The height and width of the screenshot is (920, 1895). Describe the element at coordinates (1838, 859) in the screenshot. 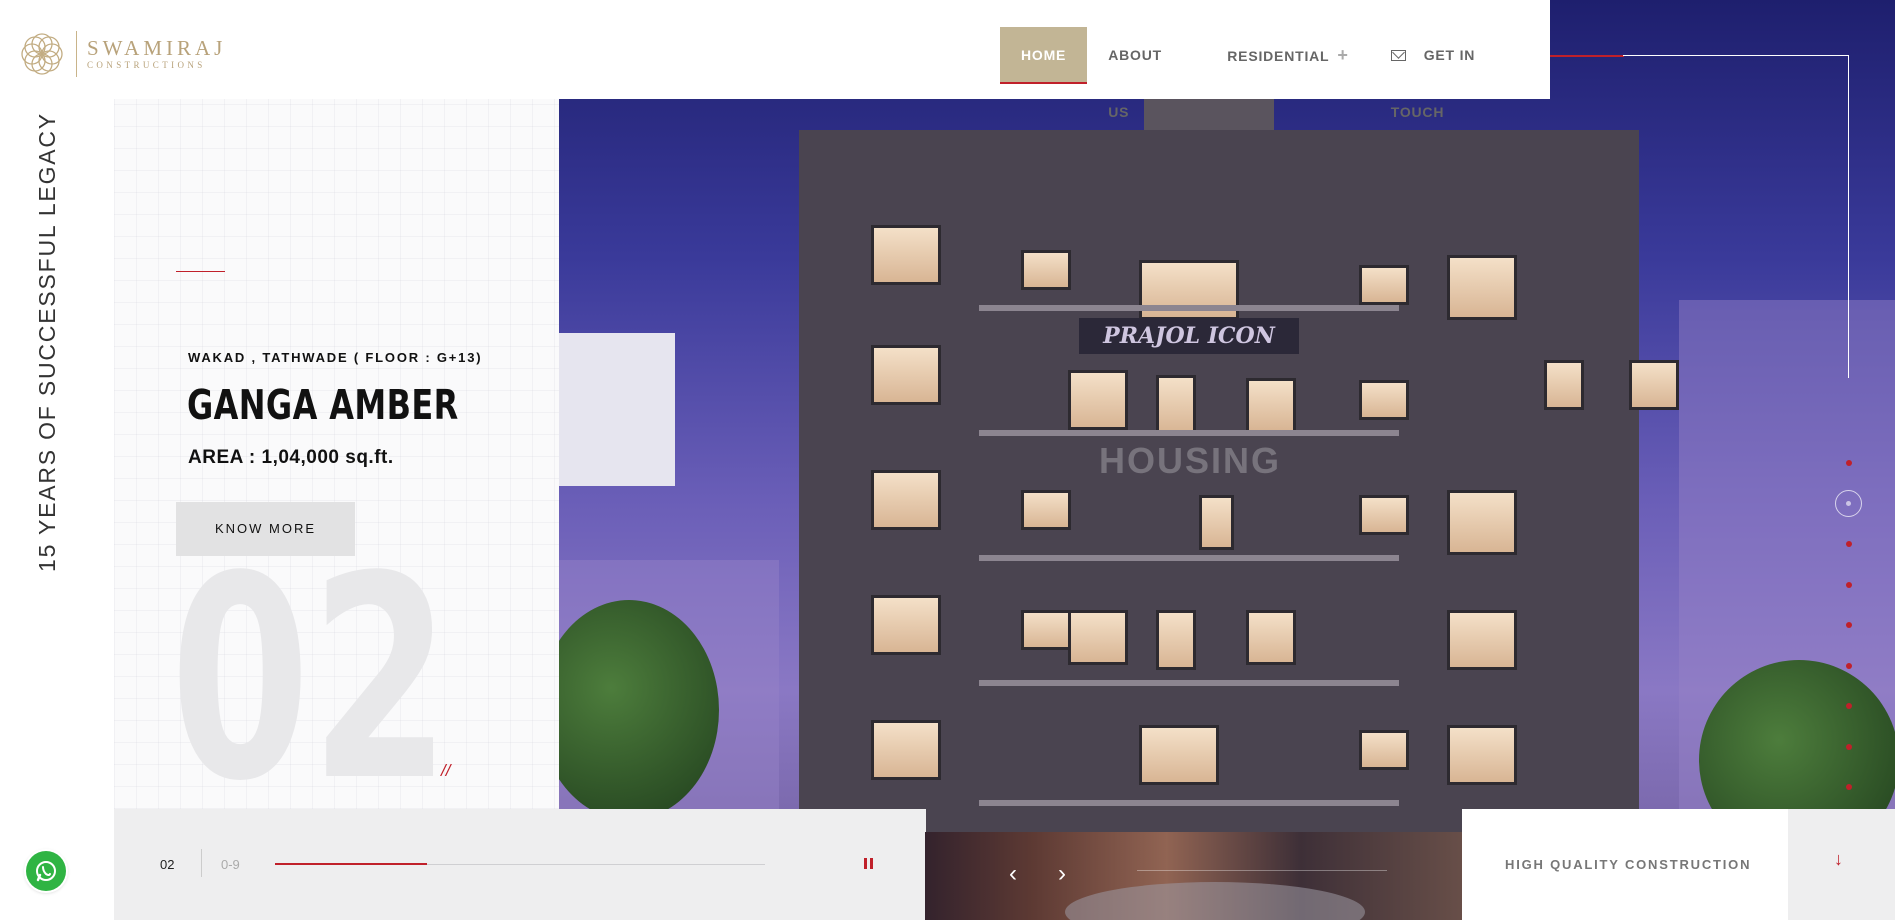

I see `arrow-down-icon: ↓` at that location.